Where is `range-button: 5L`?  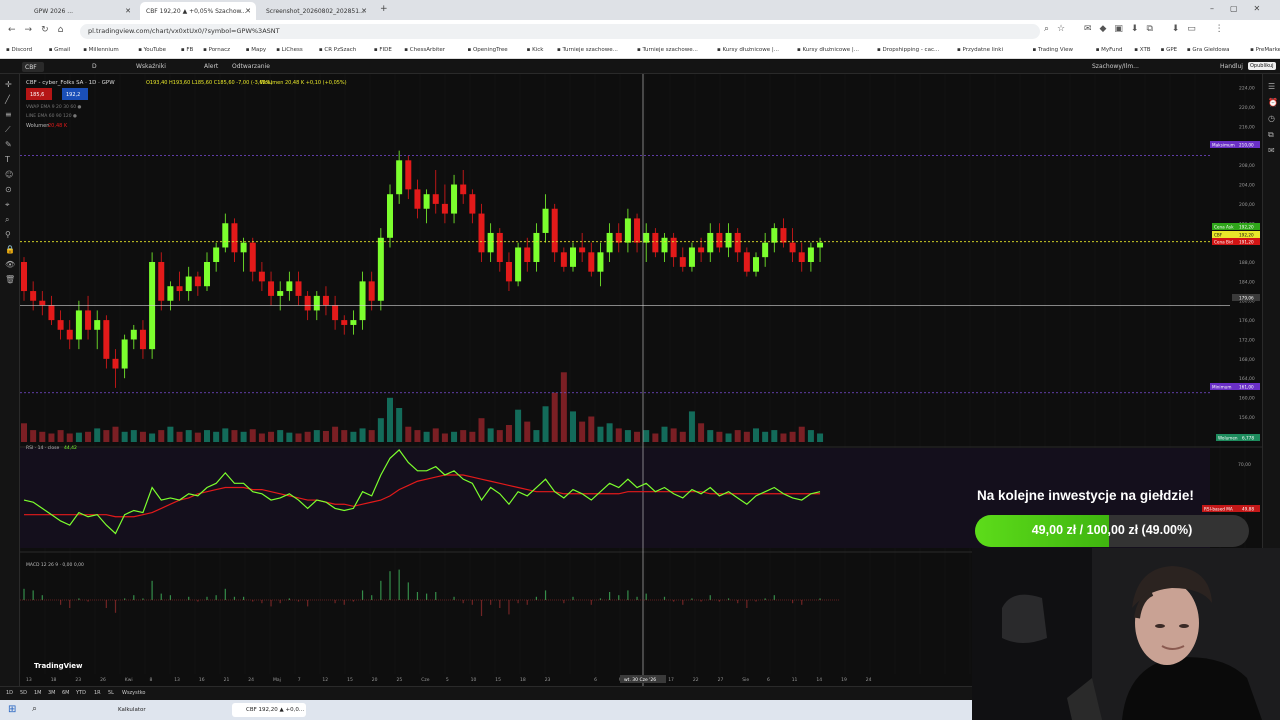 range-button: 5L is located at coordinates (111, 693).